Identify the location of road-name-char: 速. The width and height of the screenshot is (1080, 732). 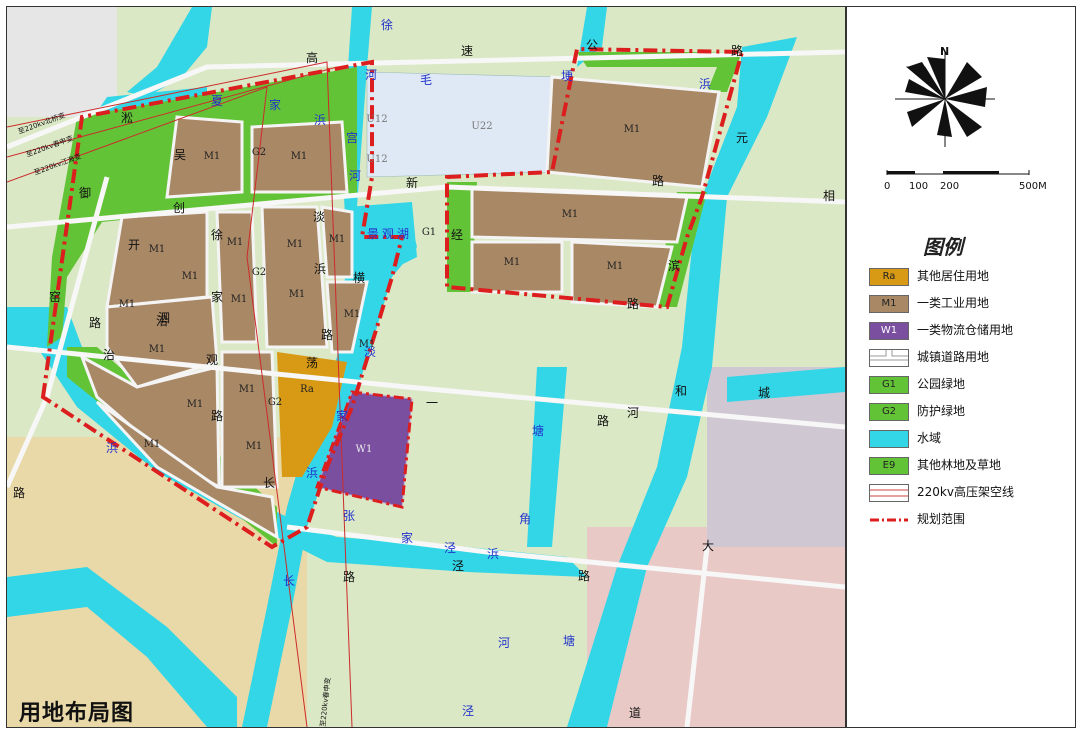
(467, 51).